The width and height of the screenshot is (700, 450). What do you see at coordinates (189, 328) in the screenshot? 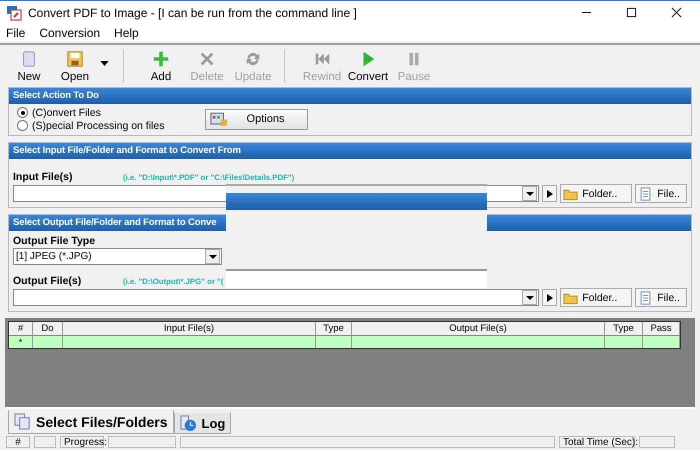
I see `column-header: Input File(s)` at bounding box center [189, 328].